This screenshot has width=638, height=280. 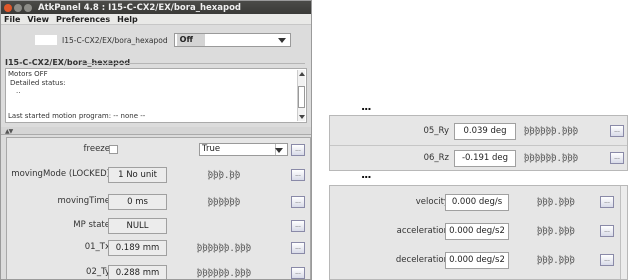 What do you see at coordinates (18, 7) in the screenshot?
I see `minimize-icon` at bounding box center [18, 7].